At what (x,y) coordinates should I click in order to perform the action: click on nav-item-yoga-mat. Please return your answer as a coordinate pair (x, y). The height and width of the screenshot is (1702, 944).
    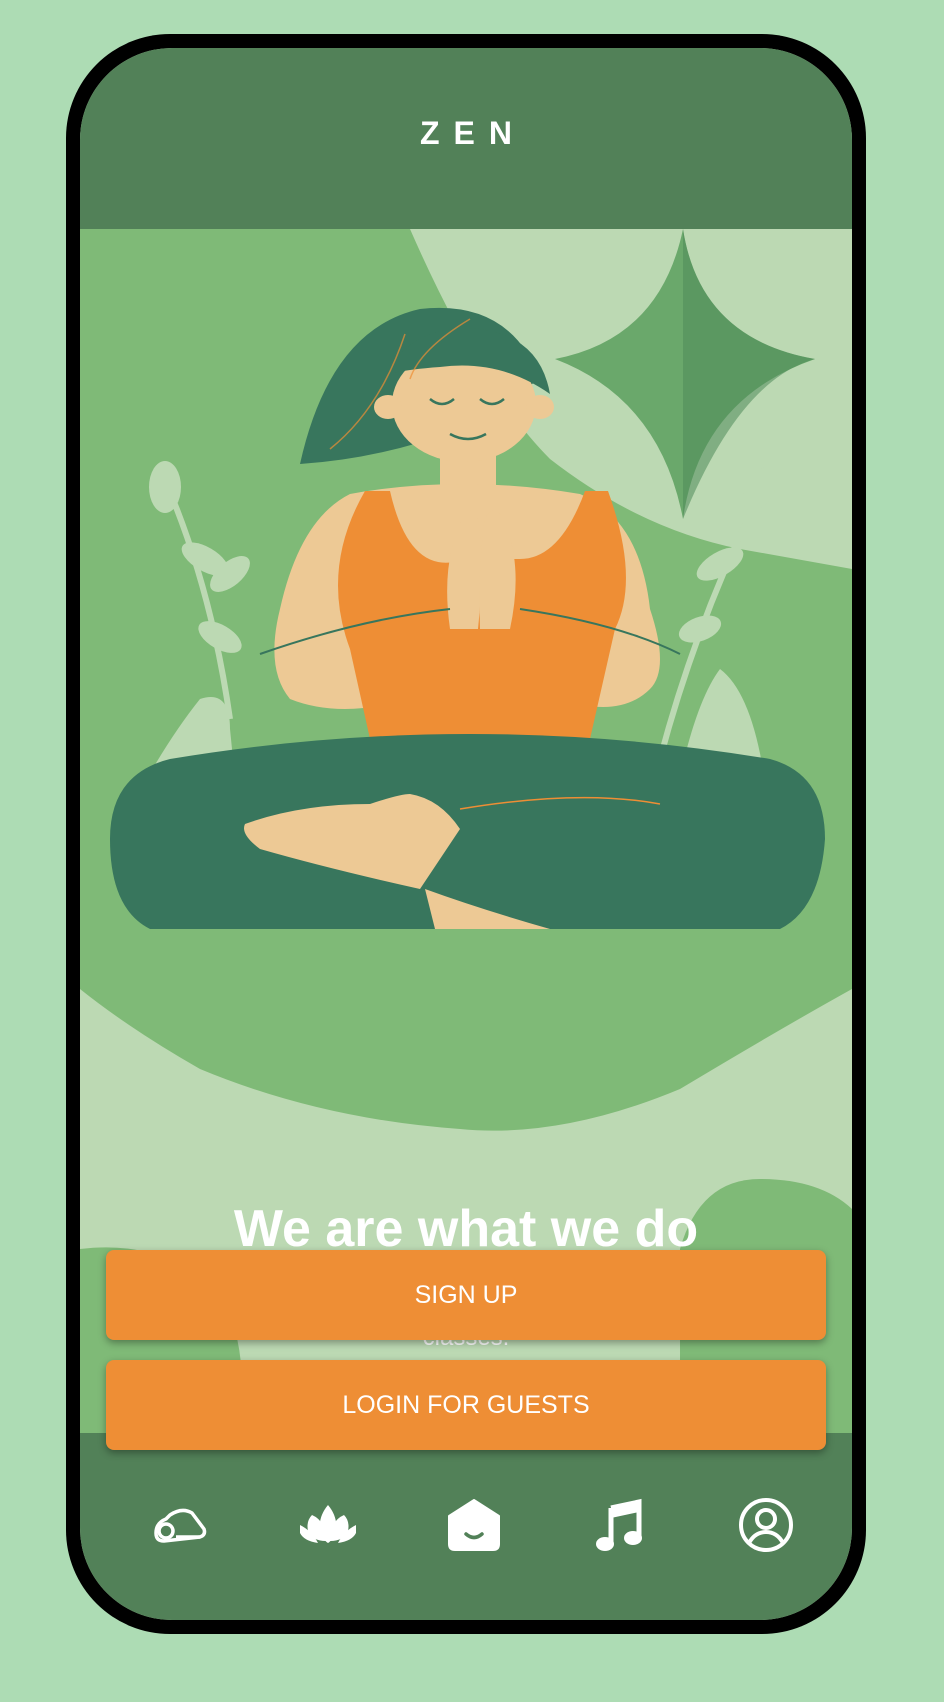
    Looking at the image, I should click on (182, 1525).